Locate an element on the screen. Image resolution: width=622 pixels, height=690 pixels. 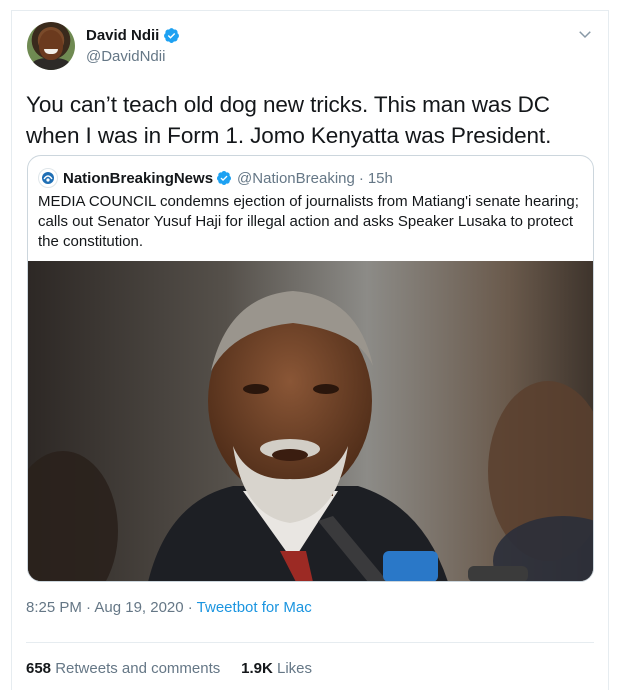
retweets-stat: 658 Retweets and comments is located at coordinates (123, 668).